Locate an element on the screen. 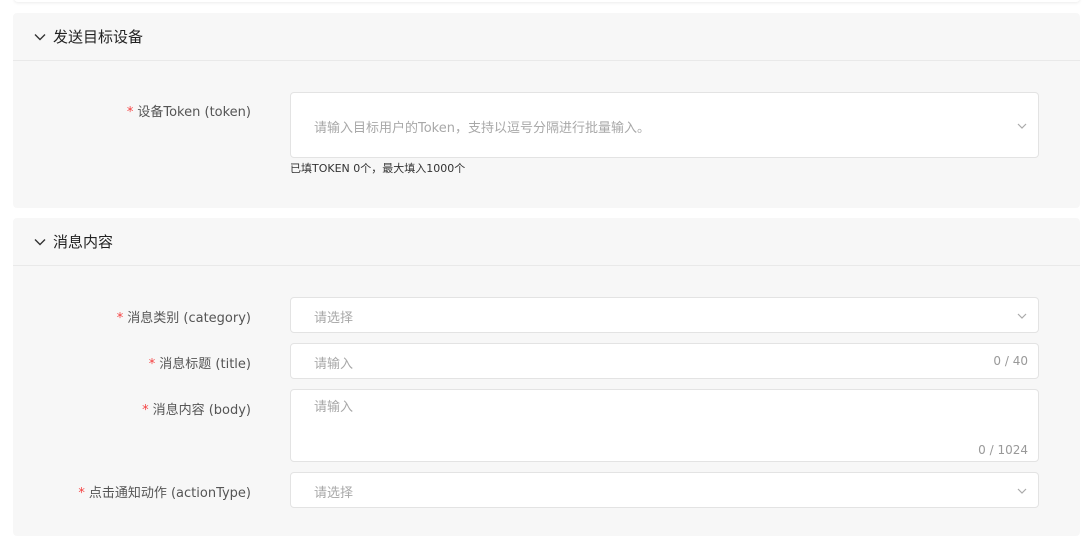 This screenshot has width=1089, height=544. category-label: * 消息类别 (category) is located at coordinates (183, 318).